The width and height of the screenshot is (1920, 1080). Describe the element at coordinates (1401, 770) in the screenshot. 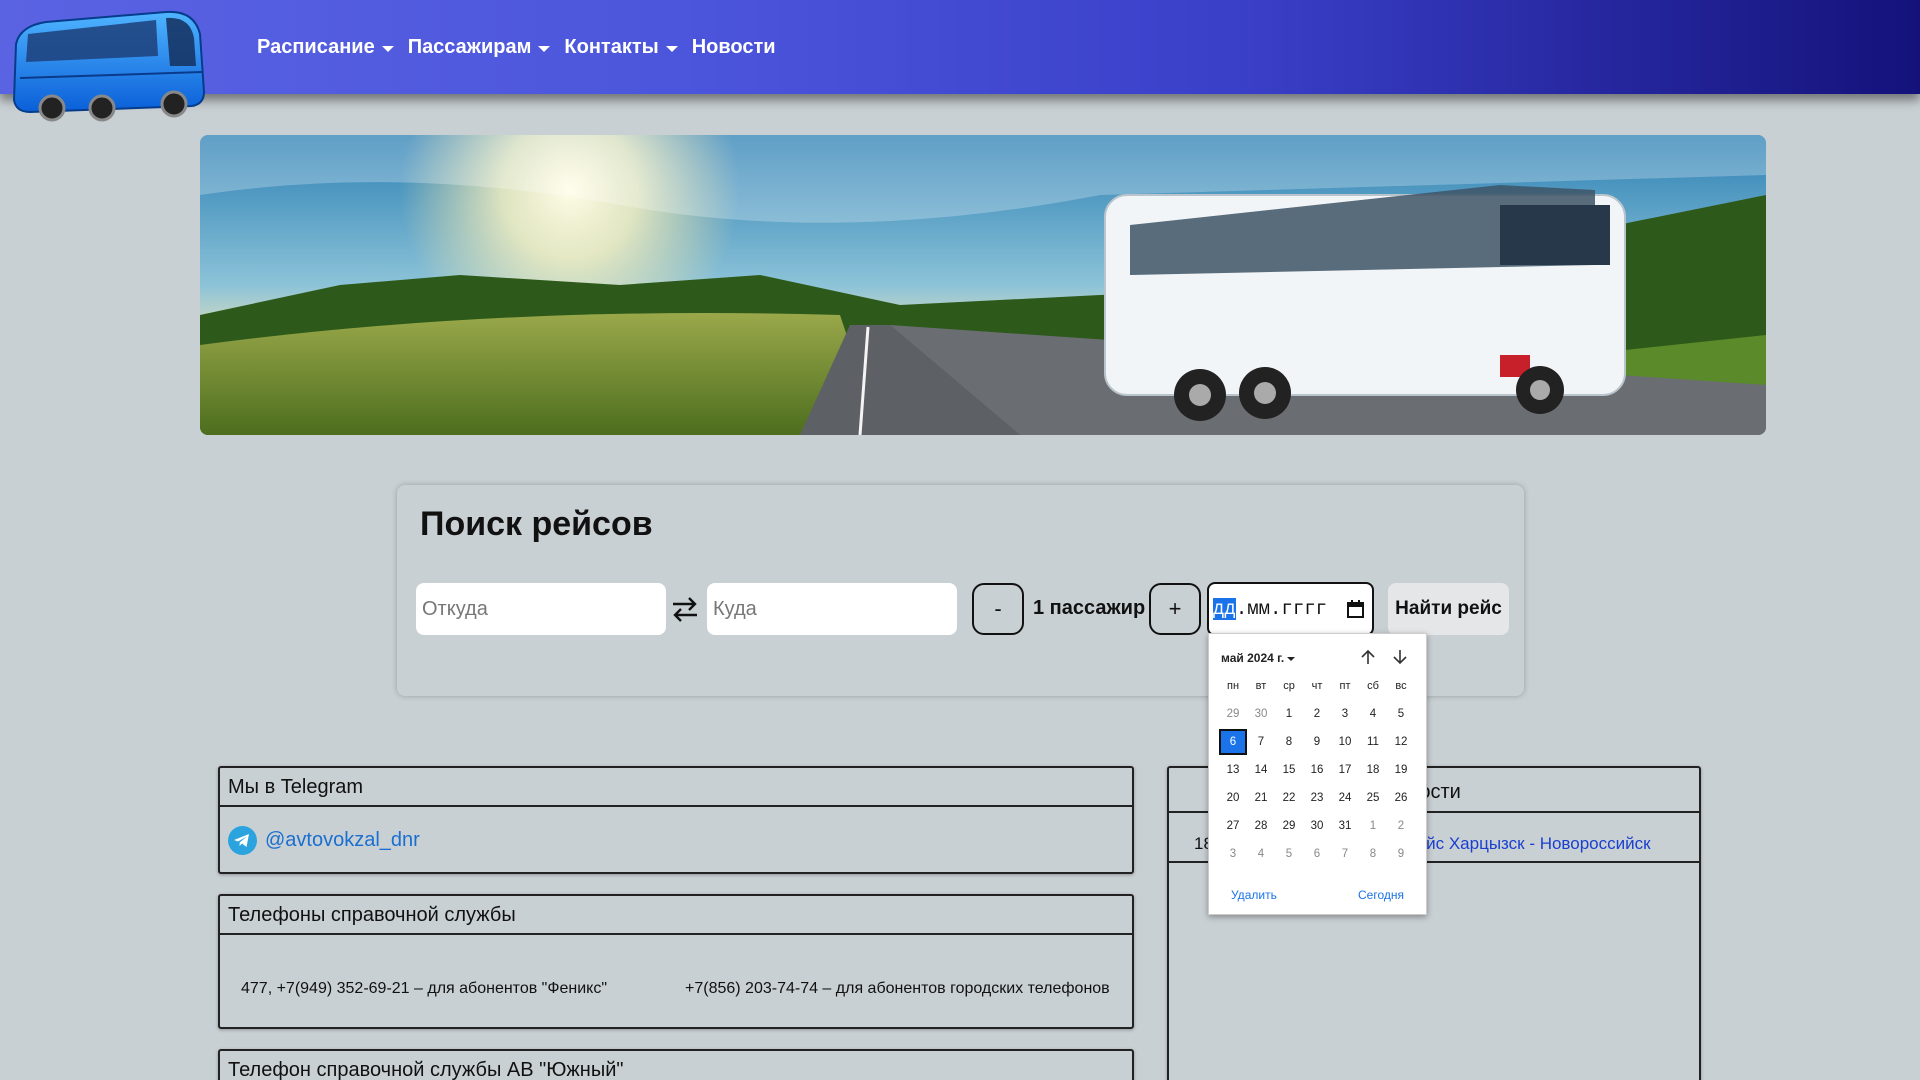

I see `calendar-day: 19` at that location.